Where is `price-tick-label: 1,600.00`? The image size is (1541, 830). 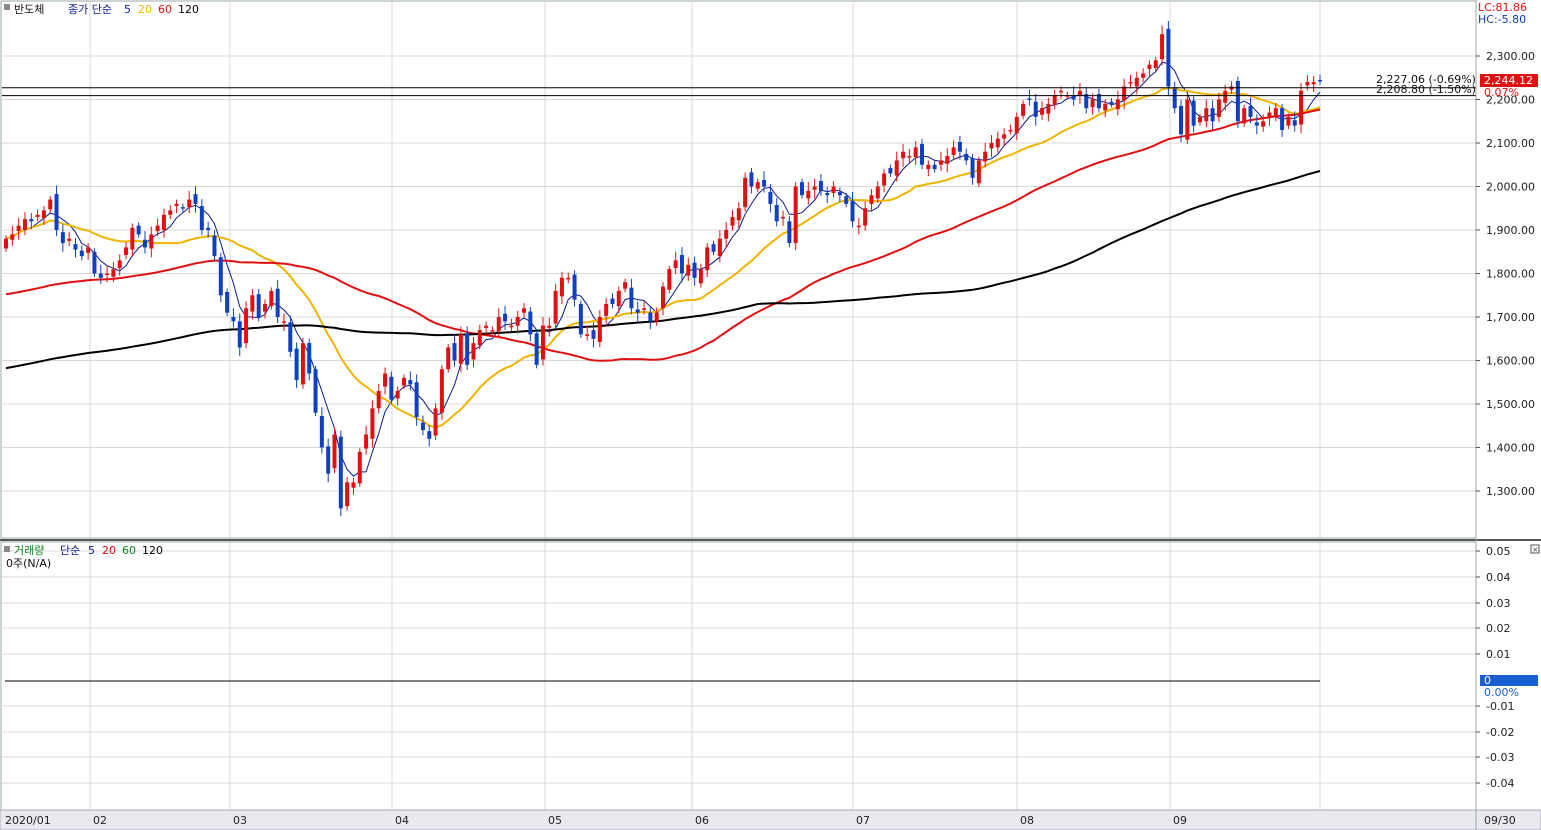
price-tick-label: 1,600.00 is located at coordinates (1510, 361).